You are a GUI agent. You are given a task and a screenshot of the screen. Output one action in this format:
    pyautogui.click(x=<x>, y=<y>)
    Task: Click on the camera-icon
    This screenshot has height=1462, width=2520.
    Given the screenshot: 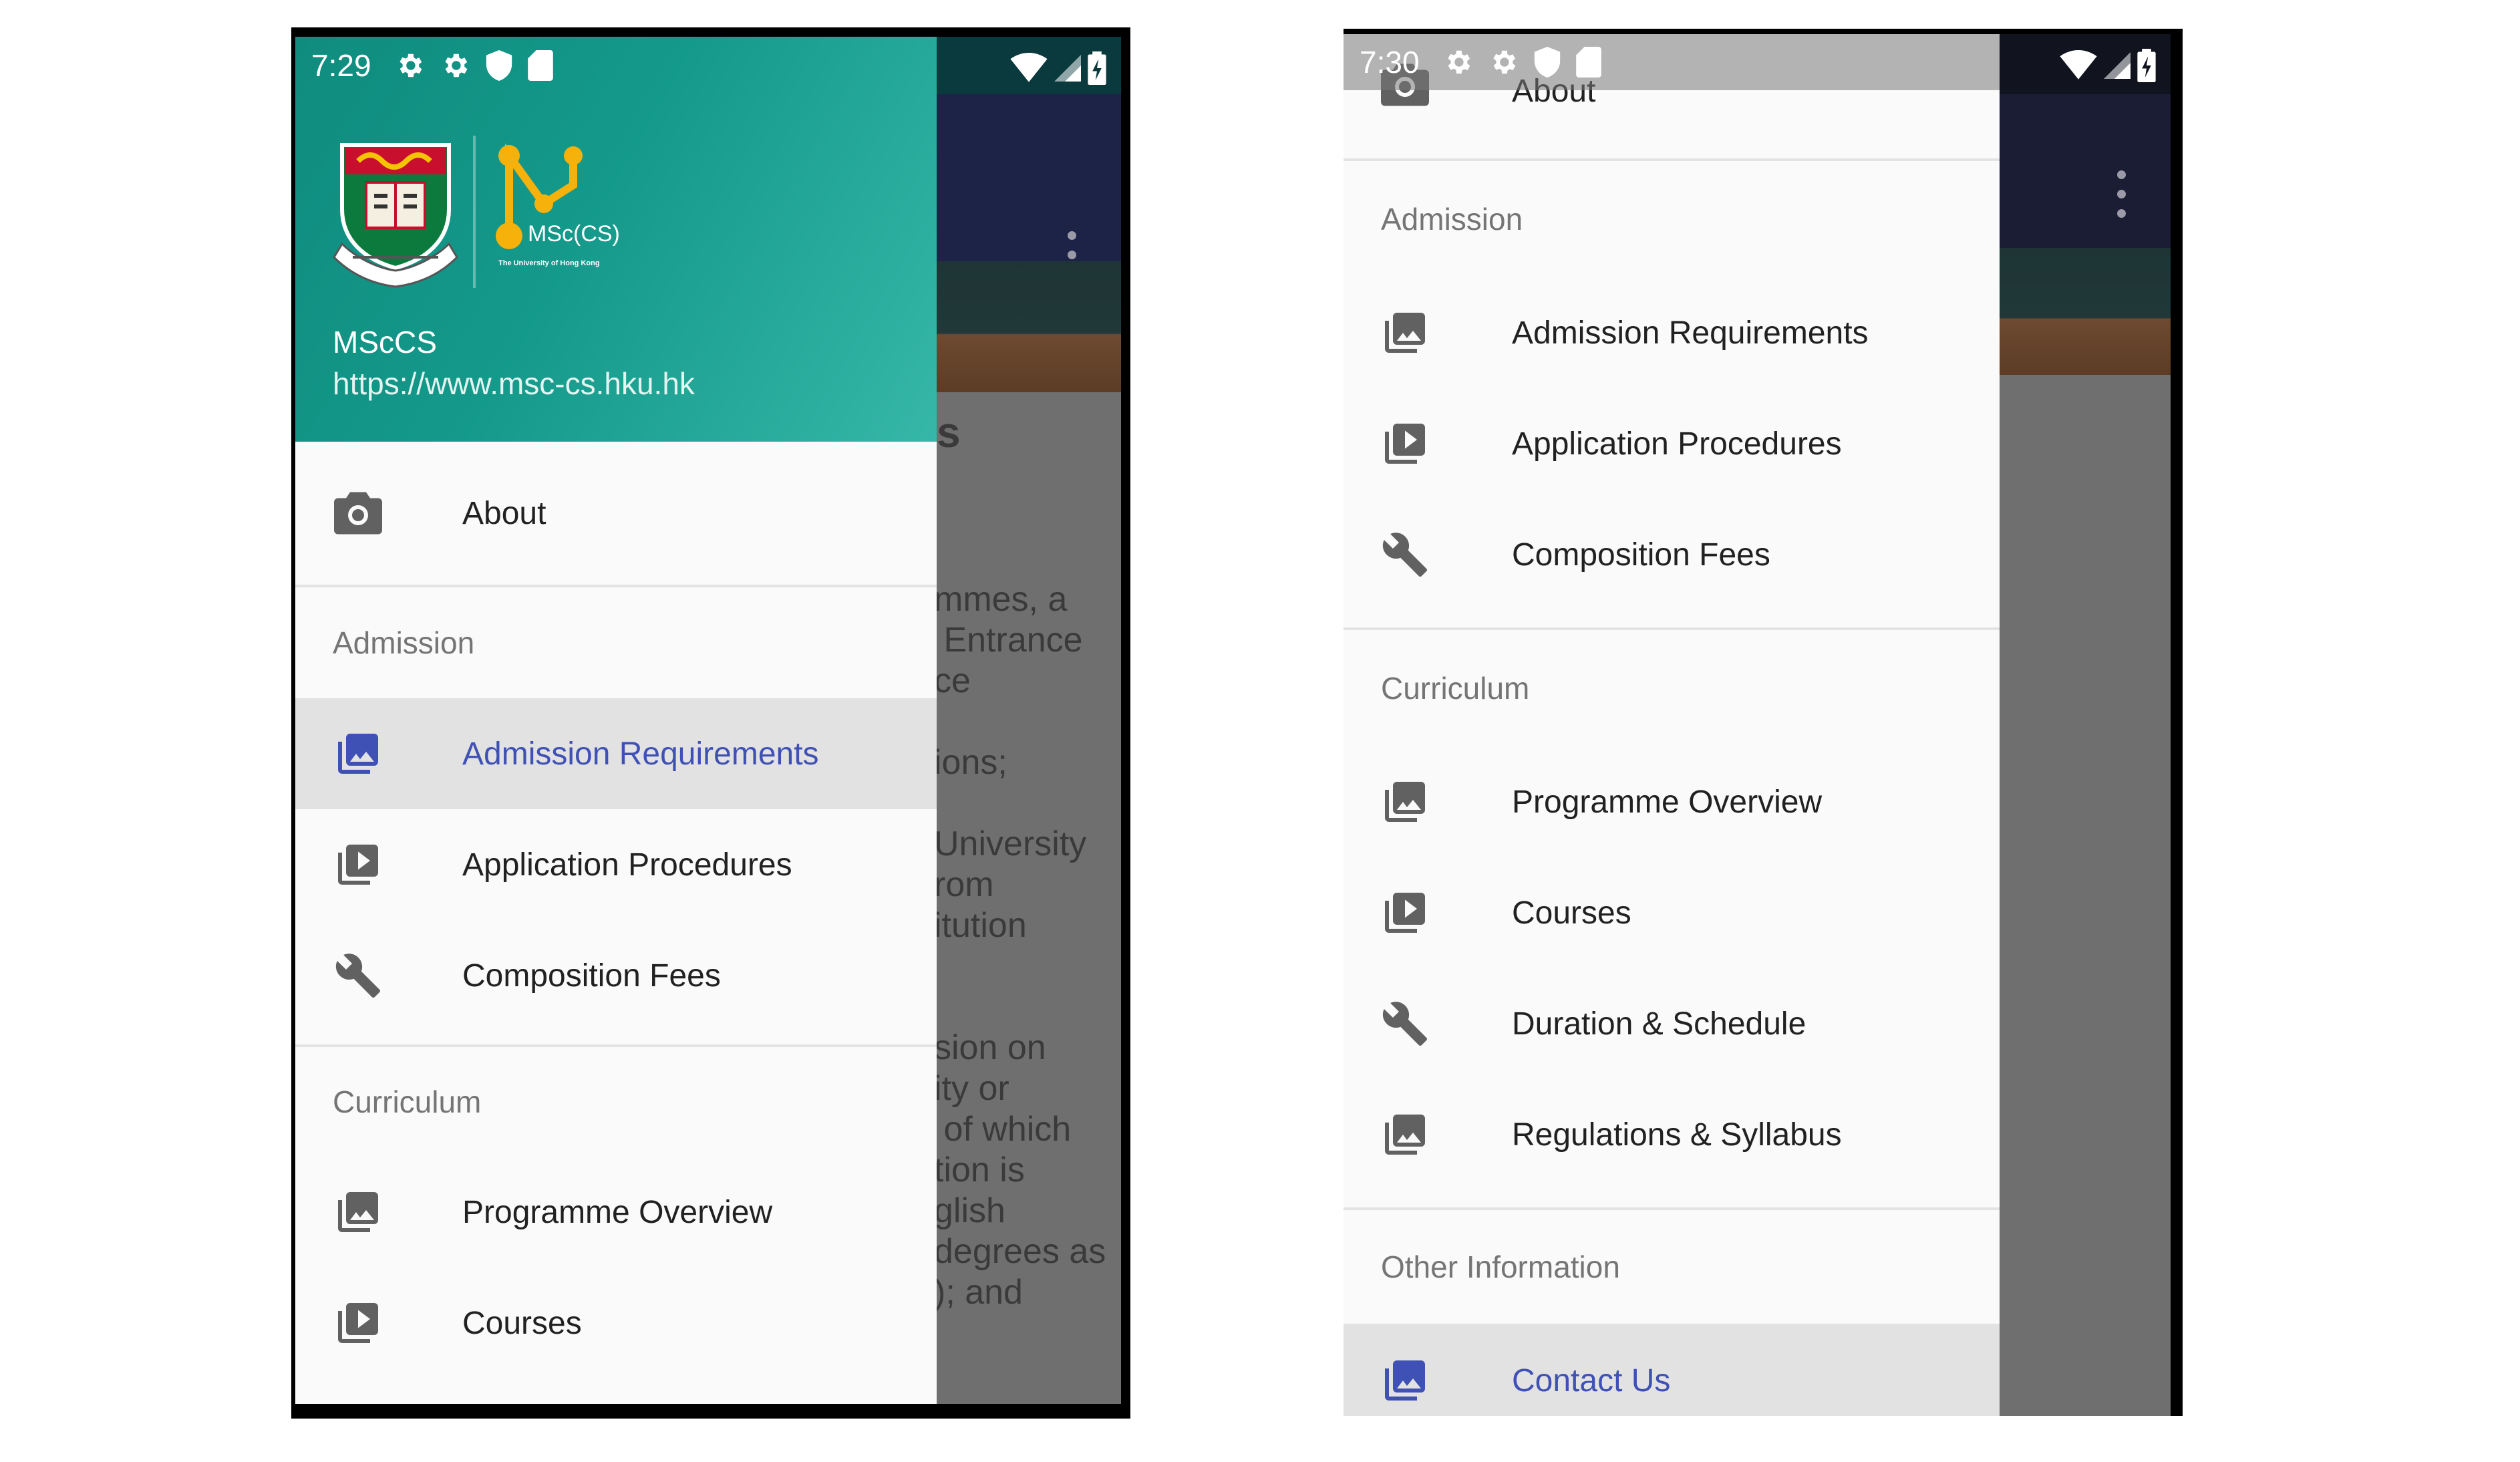 What is the action you would take?
    pyautogui.click(x=358, y=513)
    